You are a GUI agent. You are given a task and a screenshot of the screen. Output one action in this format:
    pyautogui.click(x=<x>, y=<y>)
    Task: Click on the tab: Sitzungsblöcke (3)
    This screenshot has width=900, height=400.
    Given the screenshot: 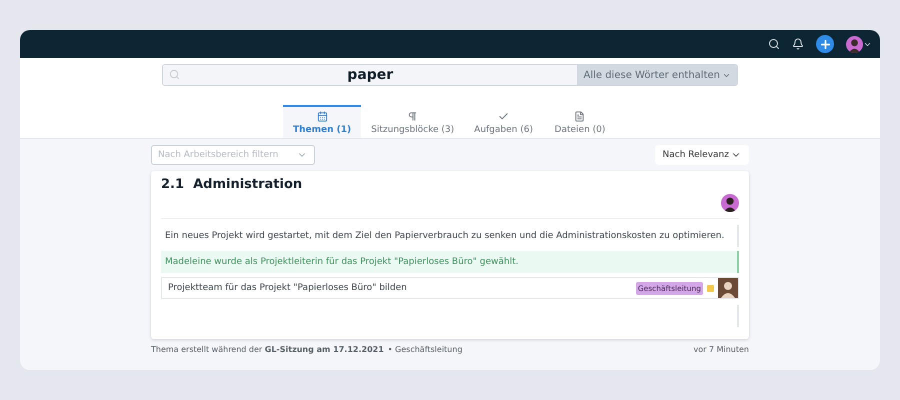 What is the action you would take?
    pyautogui.click(x=412, y=121)
    